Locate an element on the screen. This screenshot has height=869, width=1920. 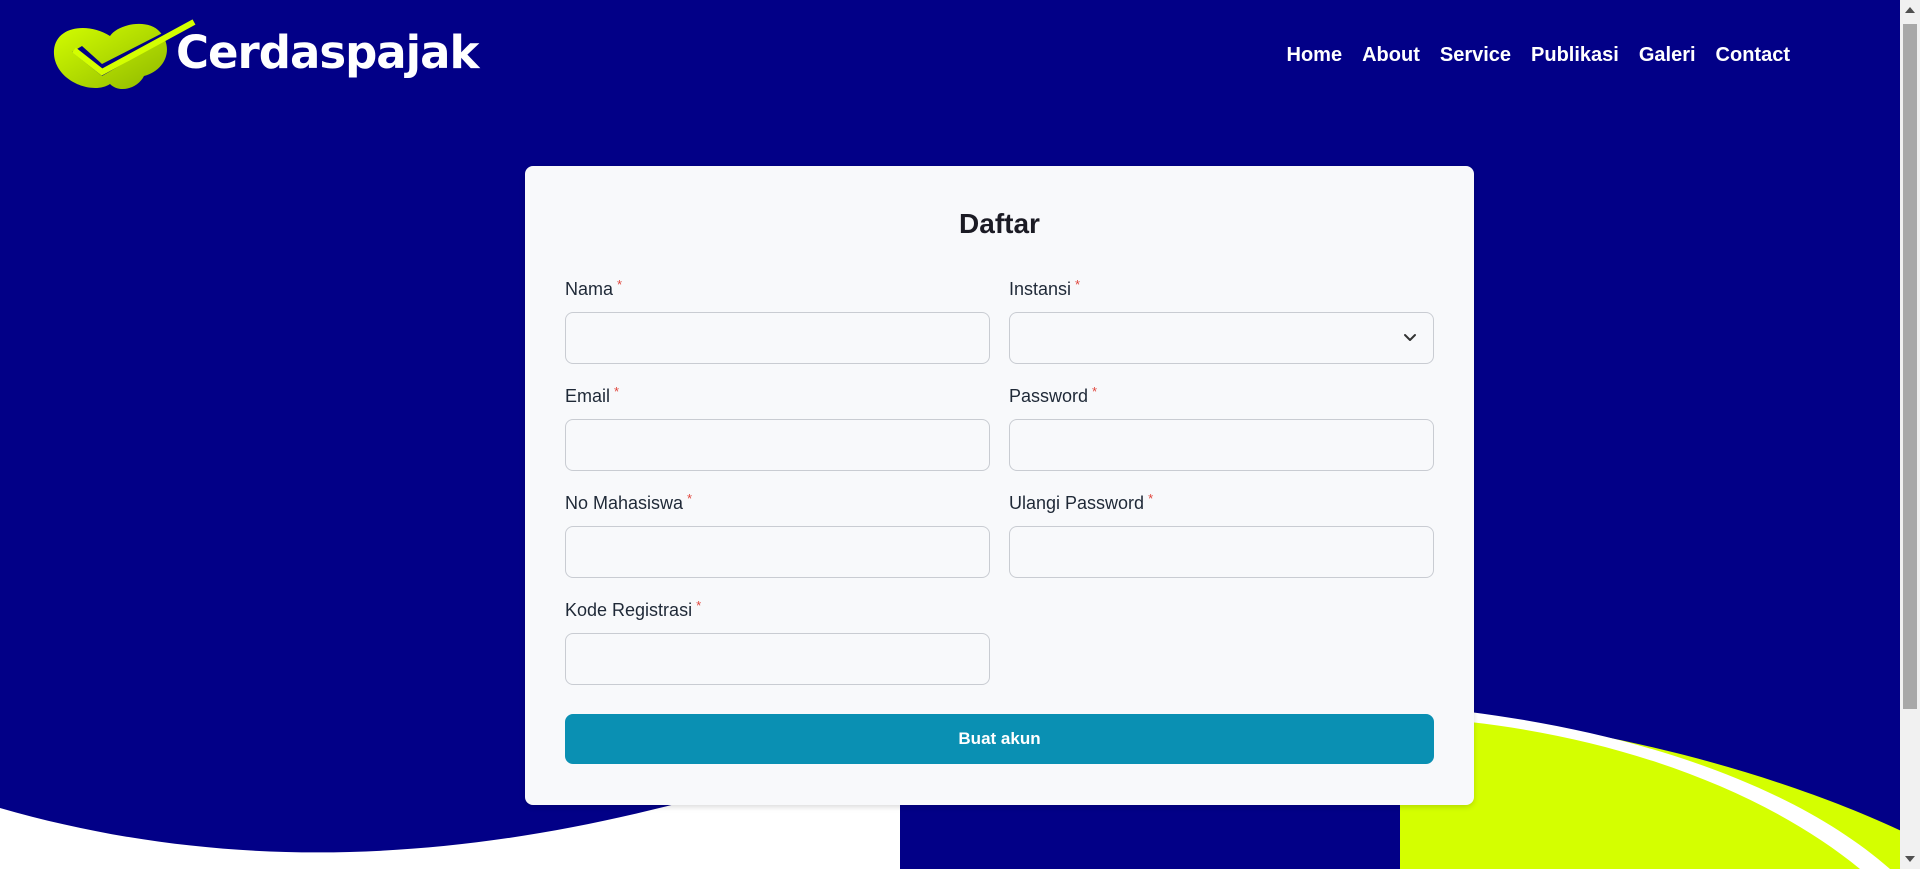
field-password: Password * is located at coordinates (1221, 427).